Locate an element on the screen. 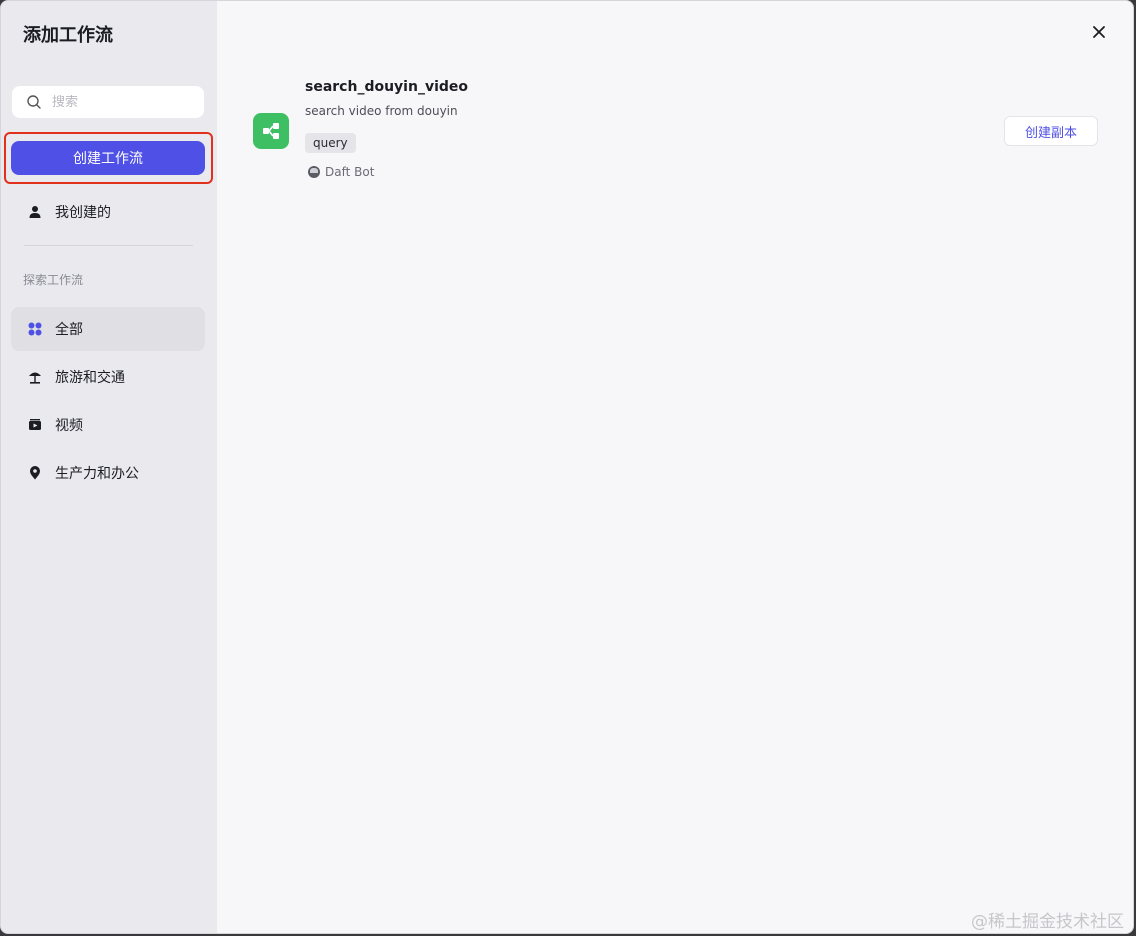  dialog-title: 添加工作流 is located at coordinates (68, 35).